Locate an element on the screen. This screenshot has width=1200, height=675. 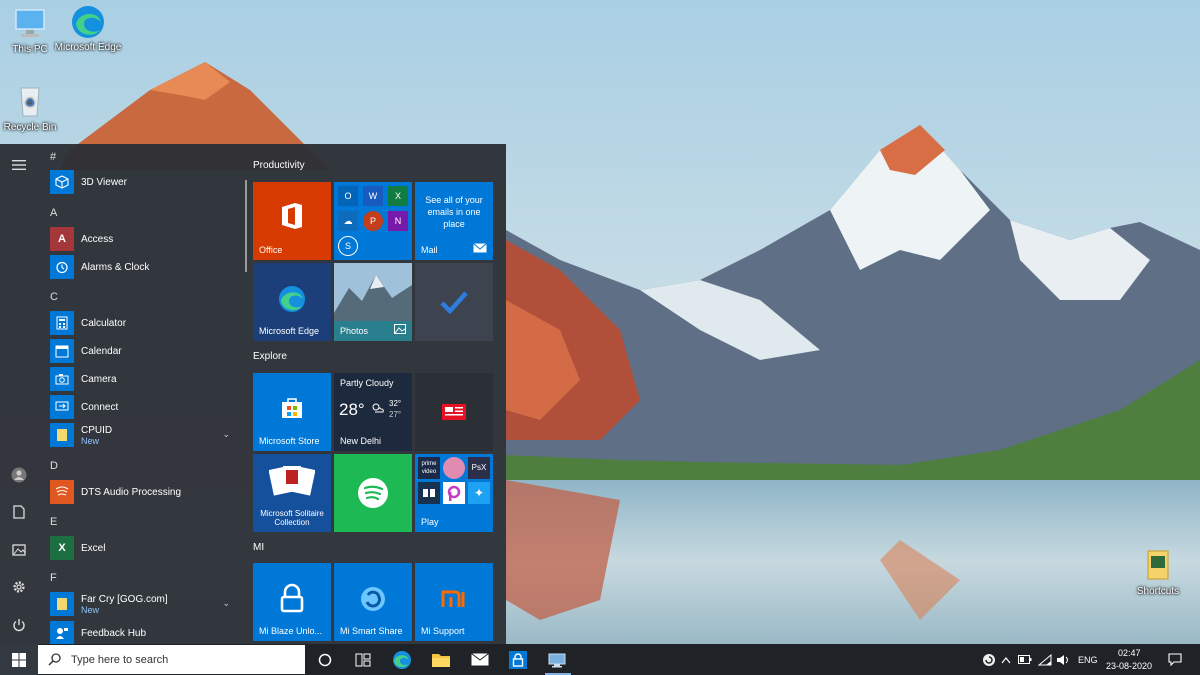
monitor-app-icon is located at coordinates (557, 660).